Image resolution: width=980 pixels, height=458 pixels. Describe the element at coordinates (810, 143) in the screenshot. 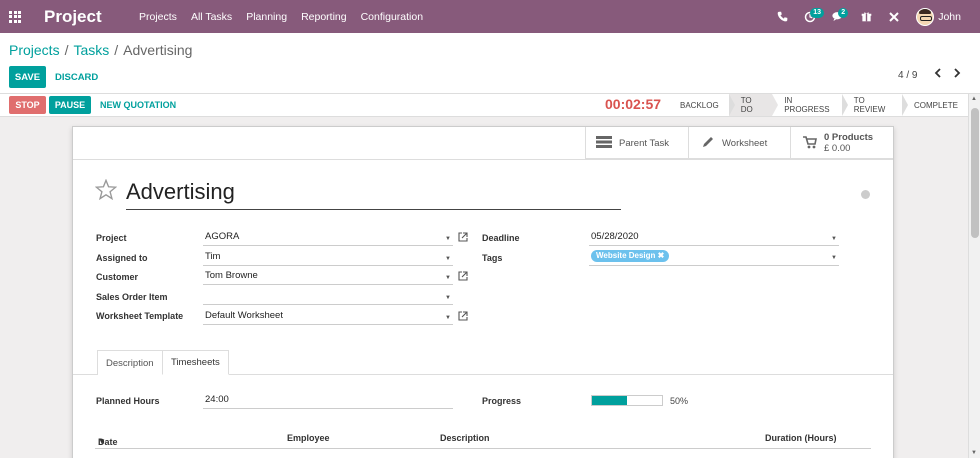

I see `cart-icon` at that location.